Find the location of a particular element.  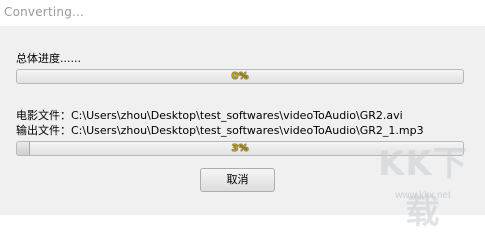

cancel-button: 取消 is located at coordinates (237, 180).